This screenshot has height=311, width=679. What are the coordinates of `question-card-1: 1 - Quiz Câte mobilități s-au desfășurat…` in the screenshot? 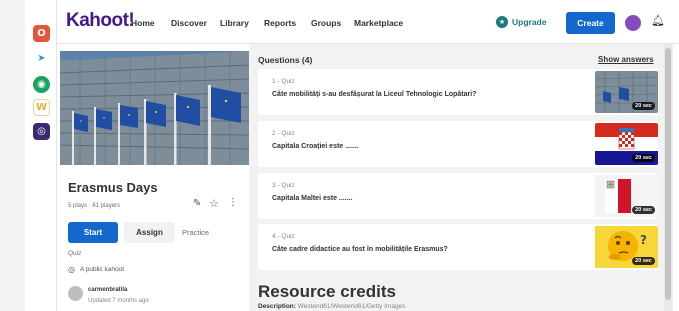 It's located at (458, 92).